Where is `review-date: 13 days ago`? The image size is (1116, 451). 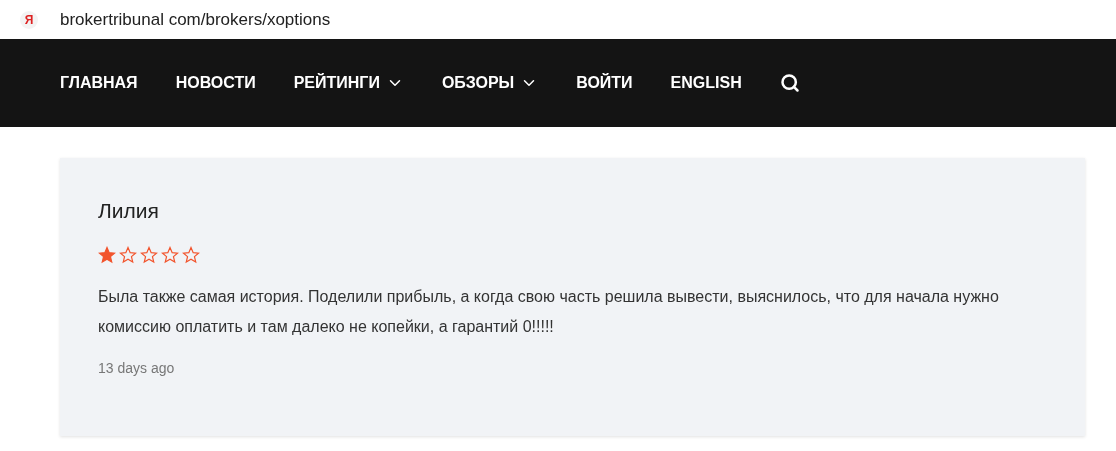
review-date: 13 days ago is located at coordinates (137, 368).